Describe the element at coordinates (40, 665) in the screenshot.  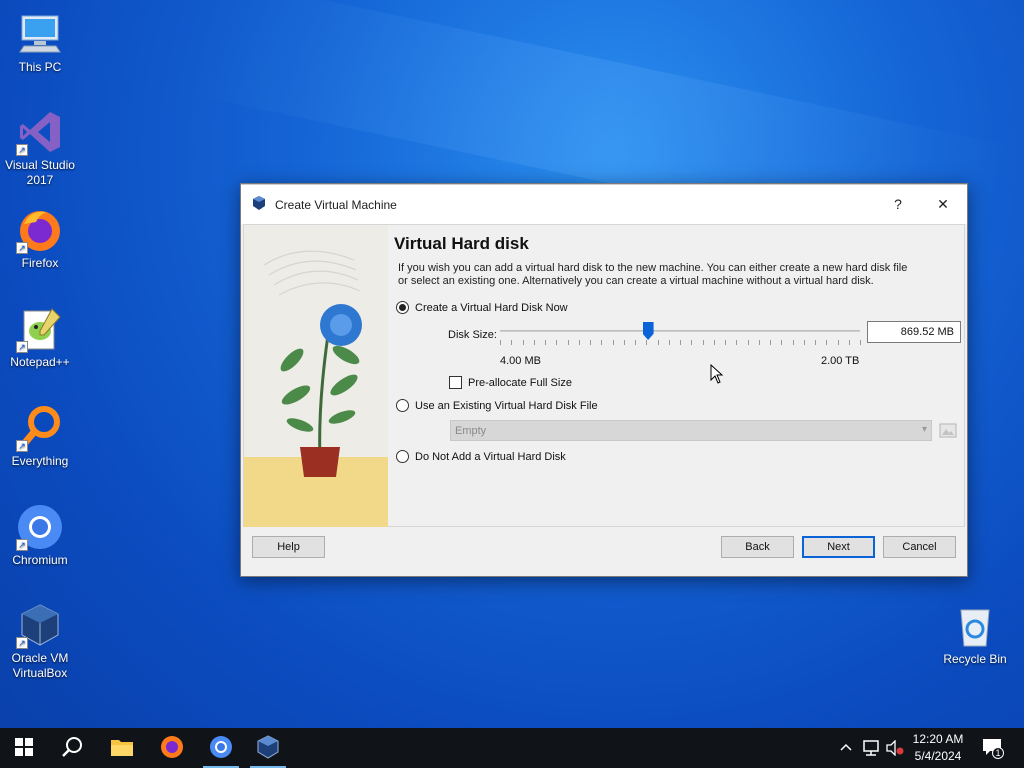
I see `desktop-icon-label: Oracle VM VirtualBox` at that location.